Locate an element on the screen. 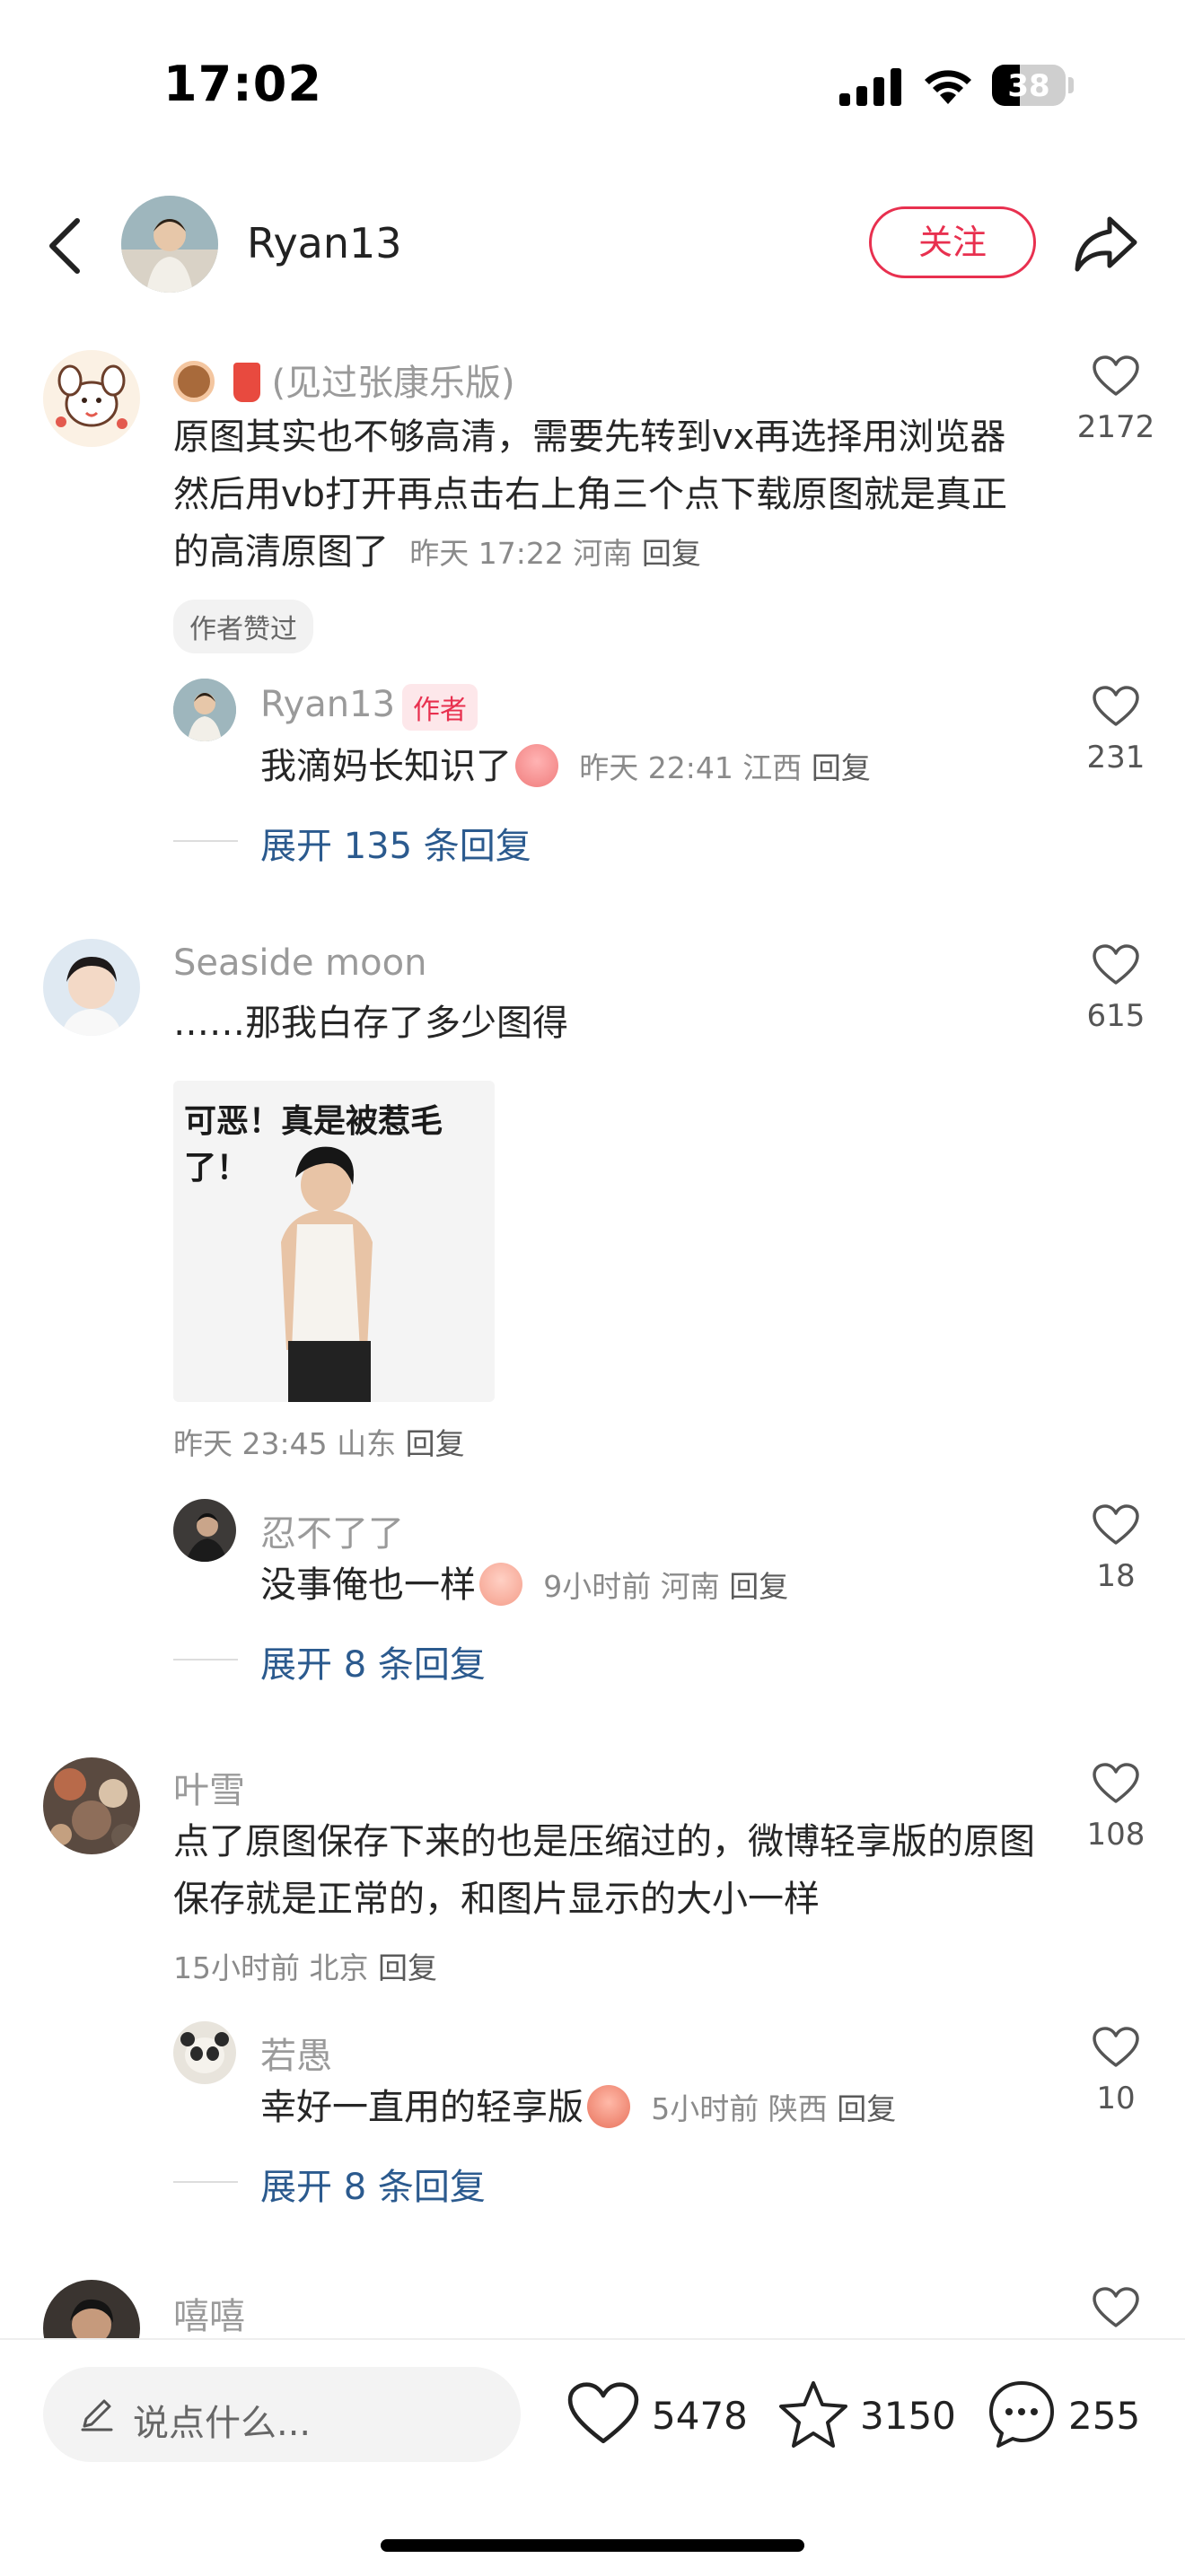 This screenshot has height=2576, width=1185. commenter-name-text: (见过张康乐版) is located at coordinates (393, 383).